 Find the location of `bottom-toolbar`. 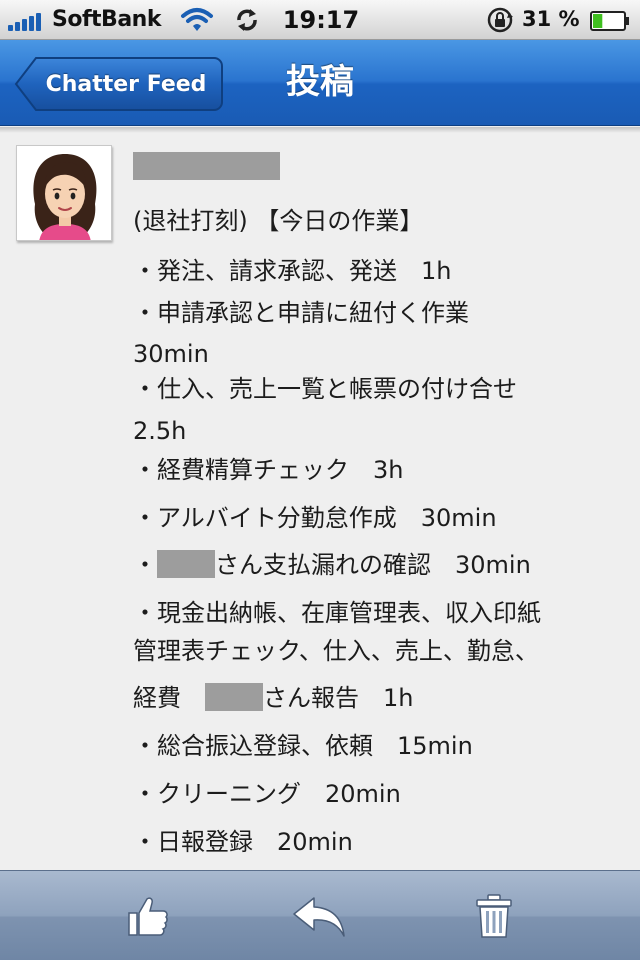

bottom-toolbar is located at coordinates (320, 915).